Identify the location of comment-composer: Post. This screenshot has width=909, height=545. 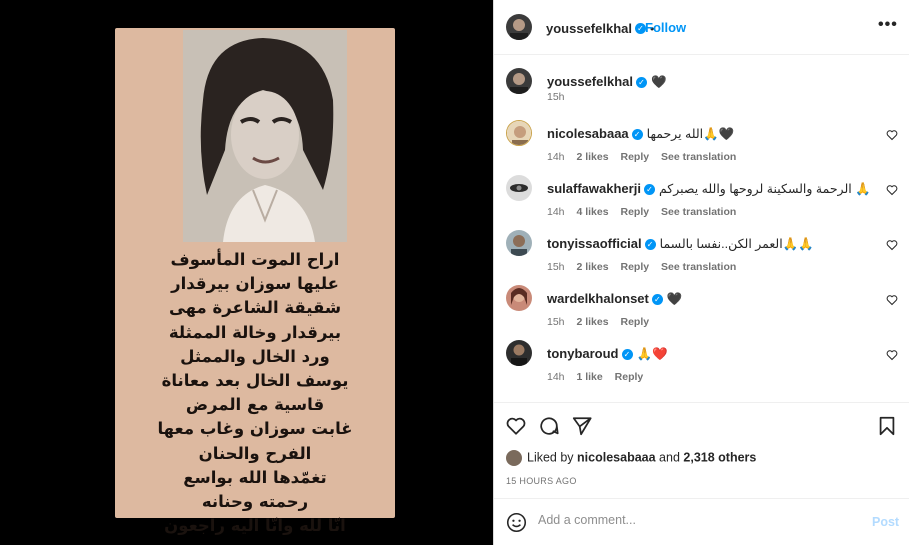
(701, 521).